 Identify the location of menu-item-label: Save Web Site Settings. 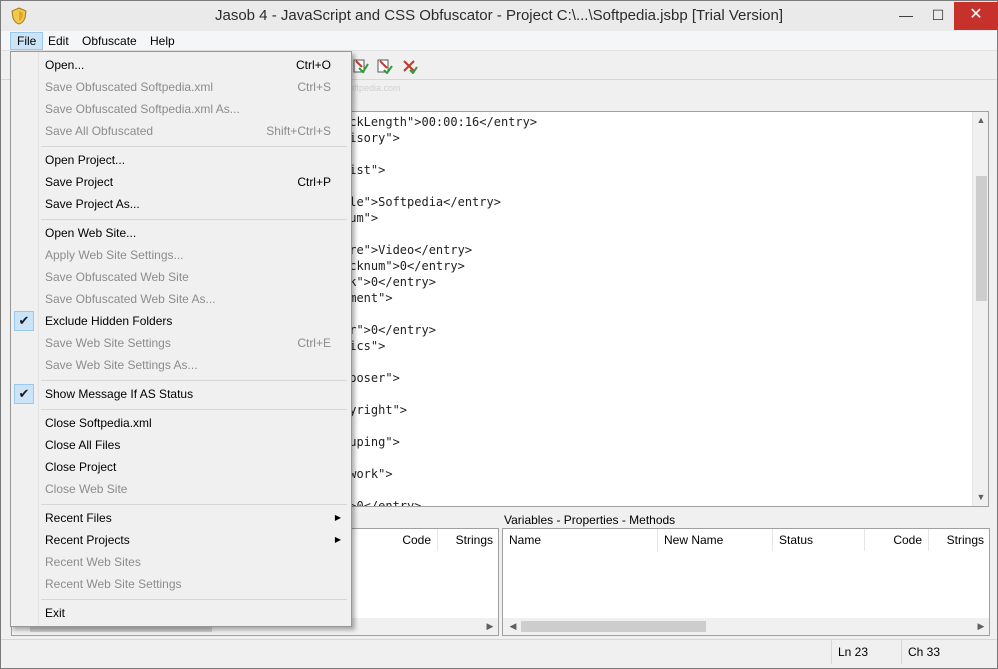
(108, 343).